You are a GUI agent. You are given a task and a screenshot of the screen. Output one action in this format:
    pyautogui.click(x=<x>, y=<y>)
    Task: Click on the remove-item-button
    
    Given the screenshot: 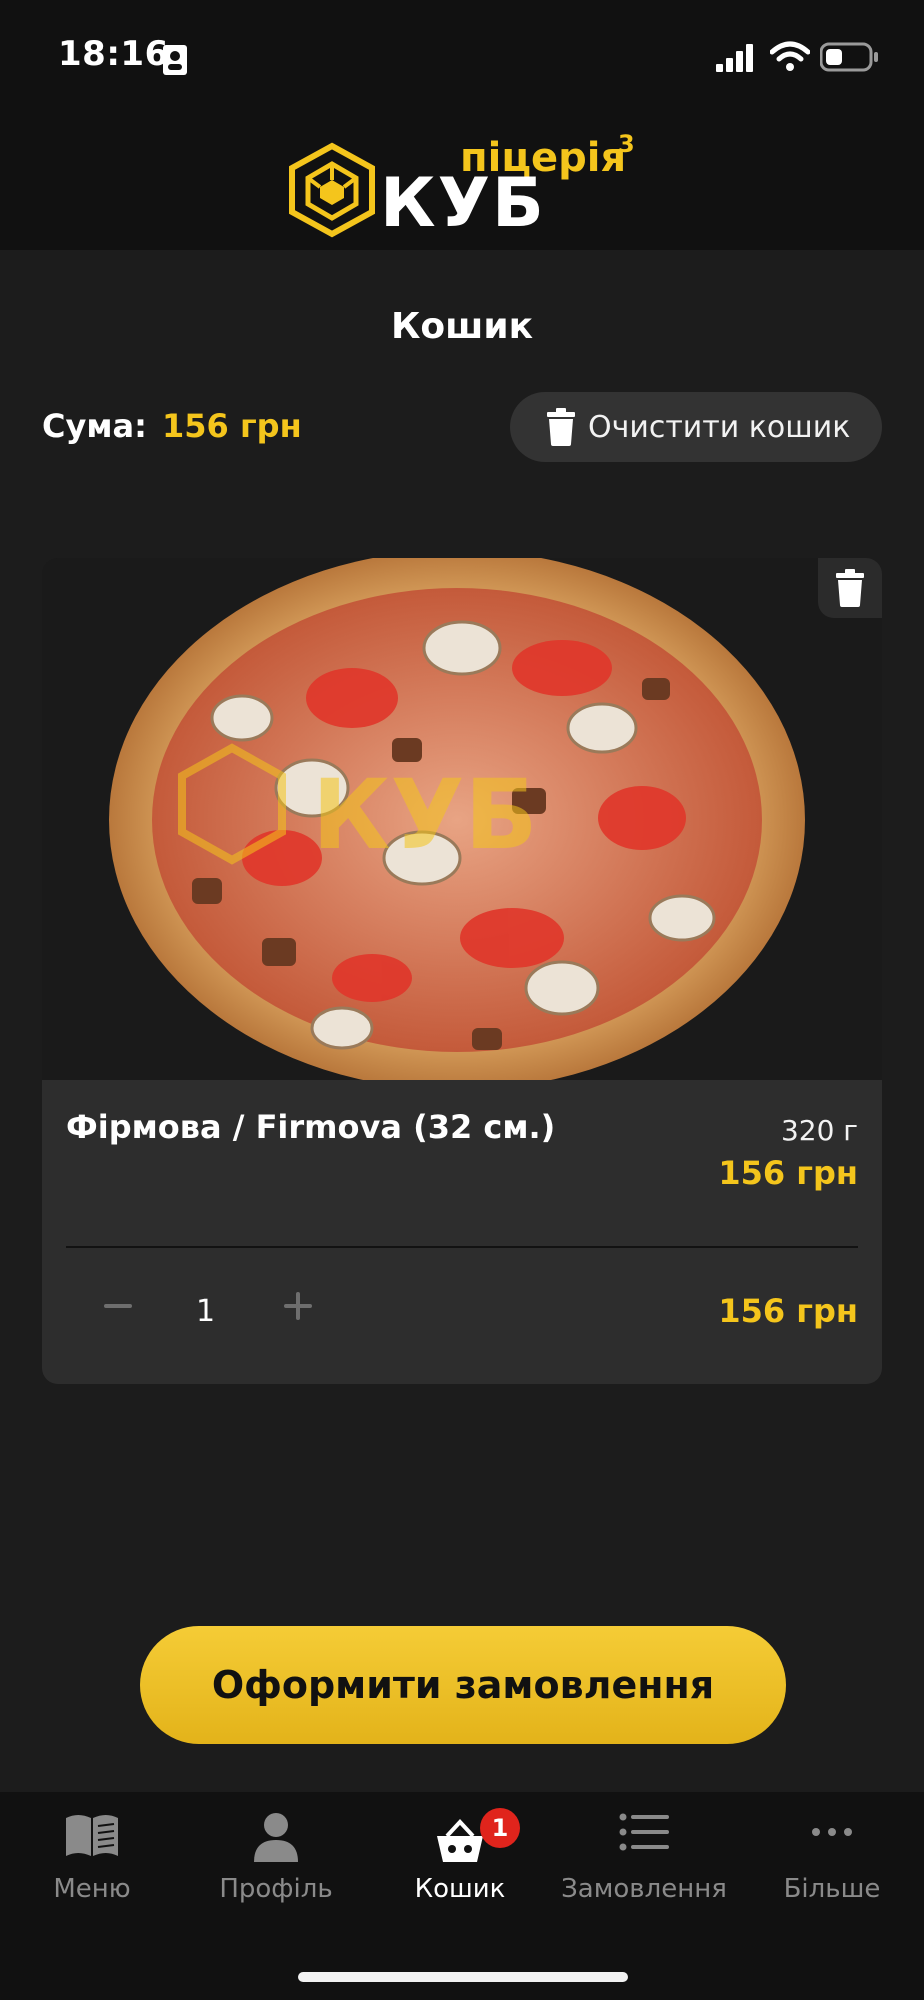 What is the action you would take?
    pyautogui.click(x=850, y=588)
    